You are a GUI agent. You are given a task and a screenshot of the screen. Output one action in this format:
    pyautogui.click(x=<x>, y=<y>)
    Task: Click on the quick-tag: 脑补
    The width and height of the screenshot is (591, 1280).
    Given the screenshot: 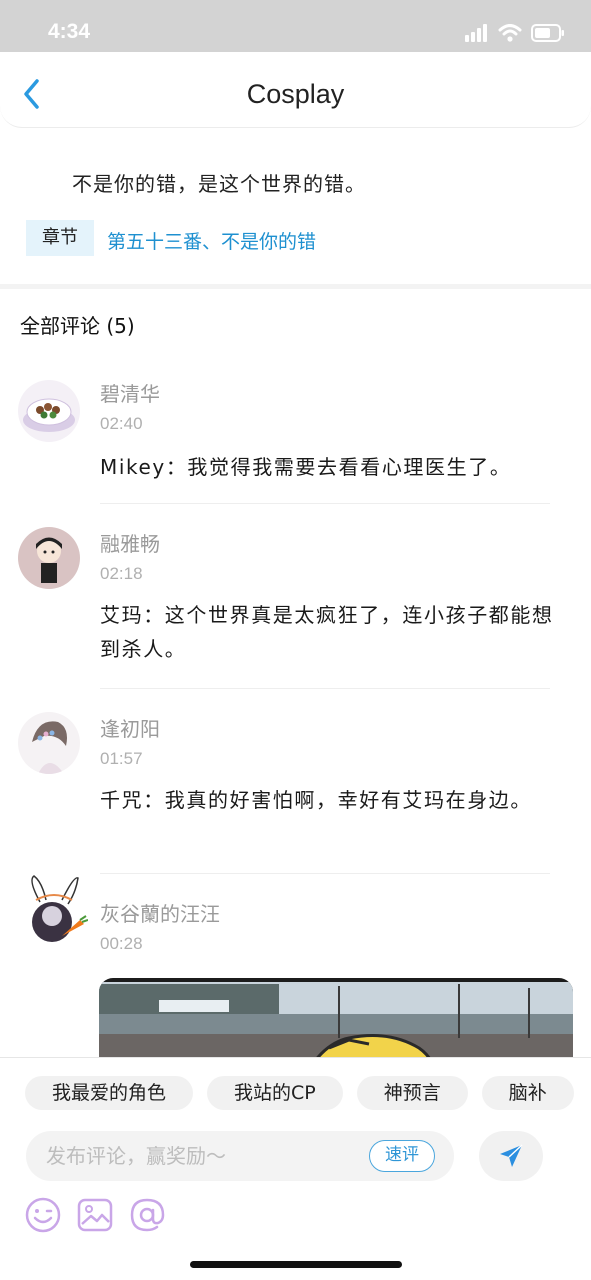 What is the action you would take?
    pyautogui.click(x=527, y=1093)
    